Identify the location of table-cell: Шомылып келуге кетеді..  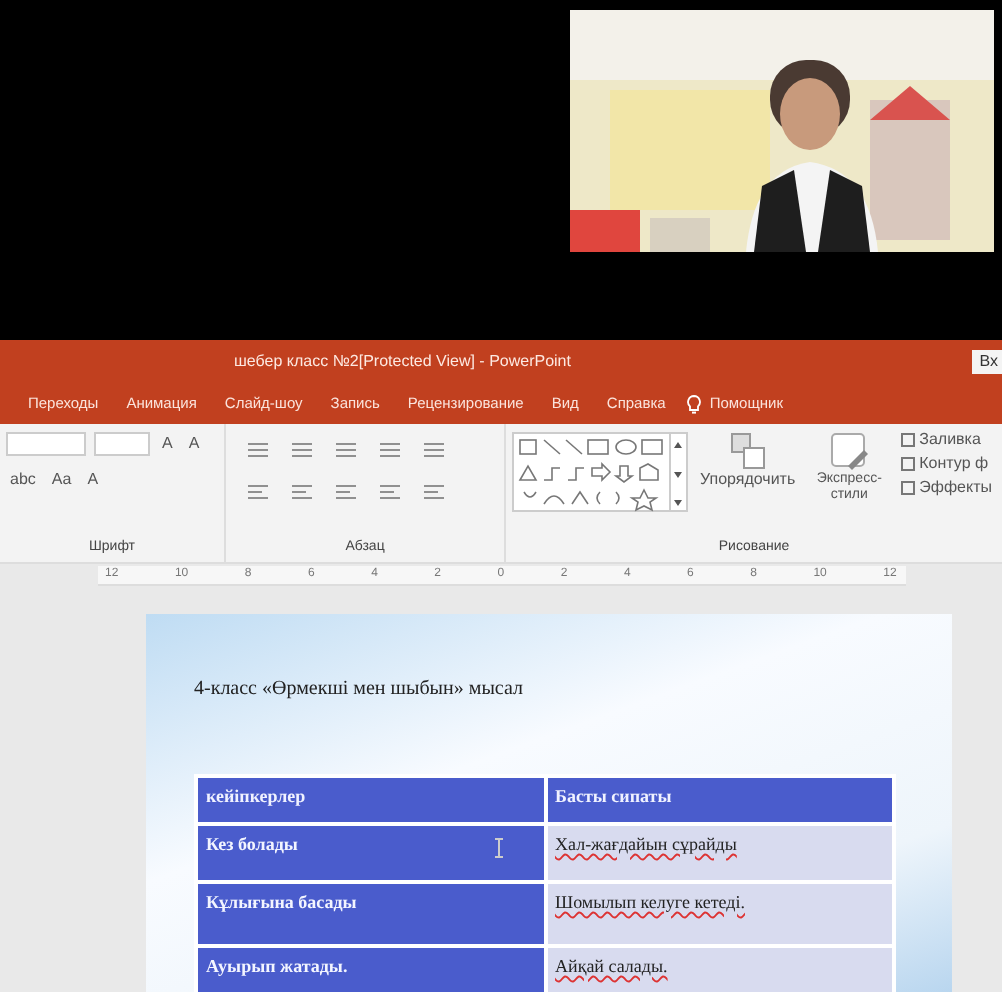
(719, 914).